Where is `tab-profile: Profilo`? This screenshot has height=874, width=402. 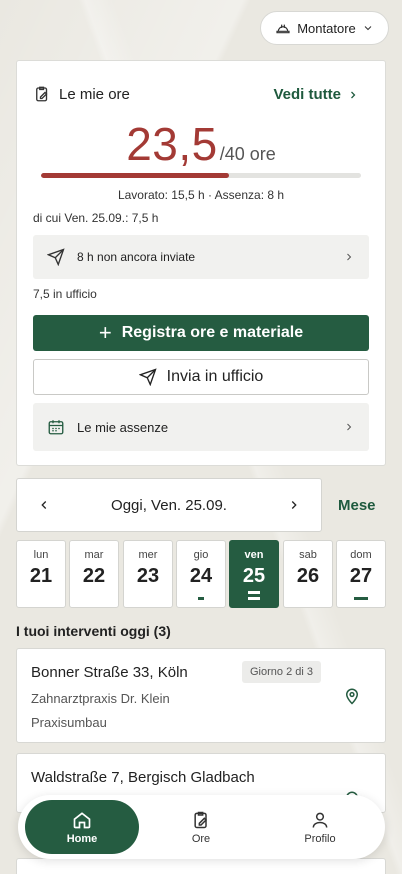
tab-profile: Profilo is located at coordinates (320, 827).